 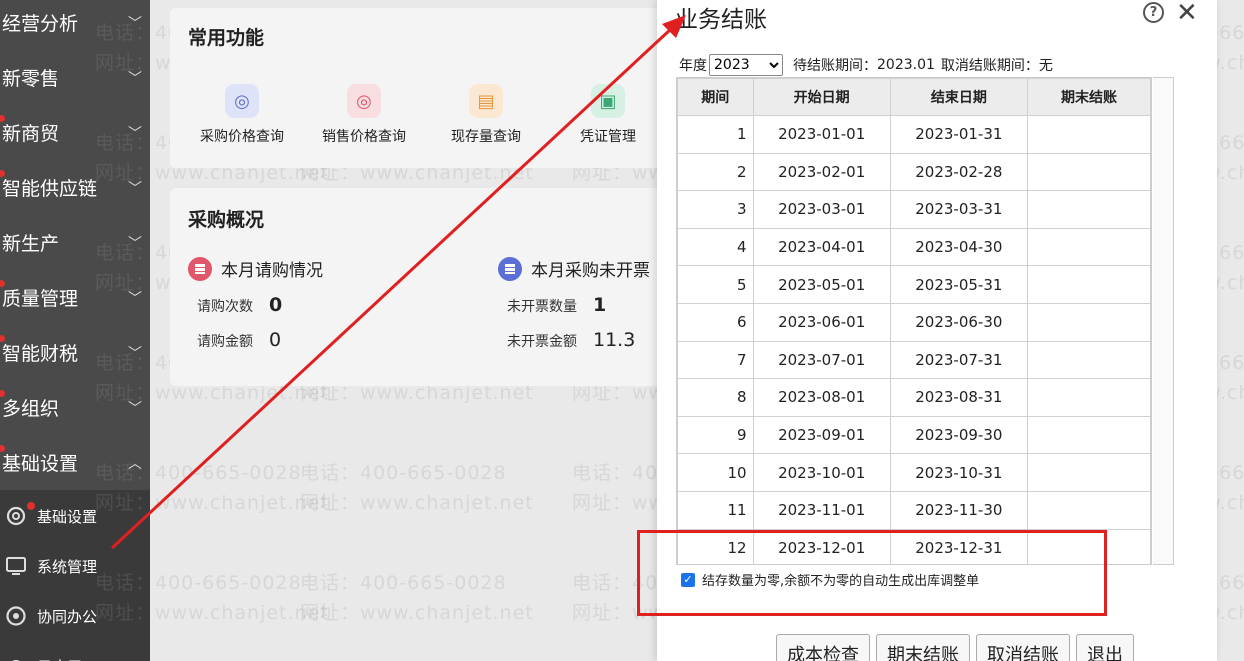 What do you see at coordinates (715, 472) in the screenshot?
I see `table-cell-period: 10` at bounding box center [715, 472].